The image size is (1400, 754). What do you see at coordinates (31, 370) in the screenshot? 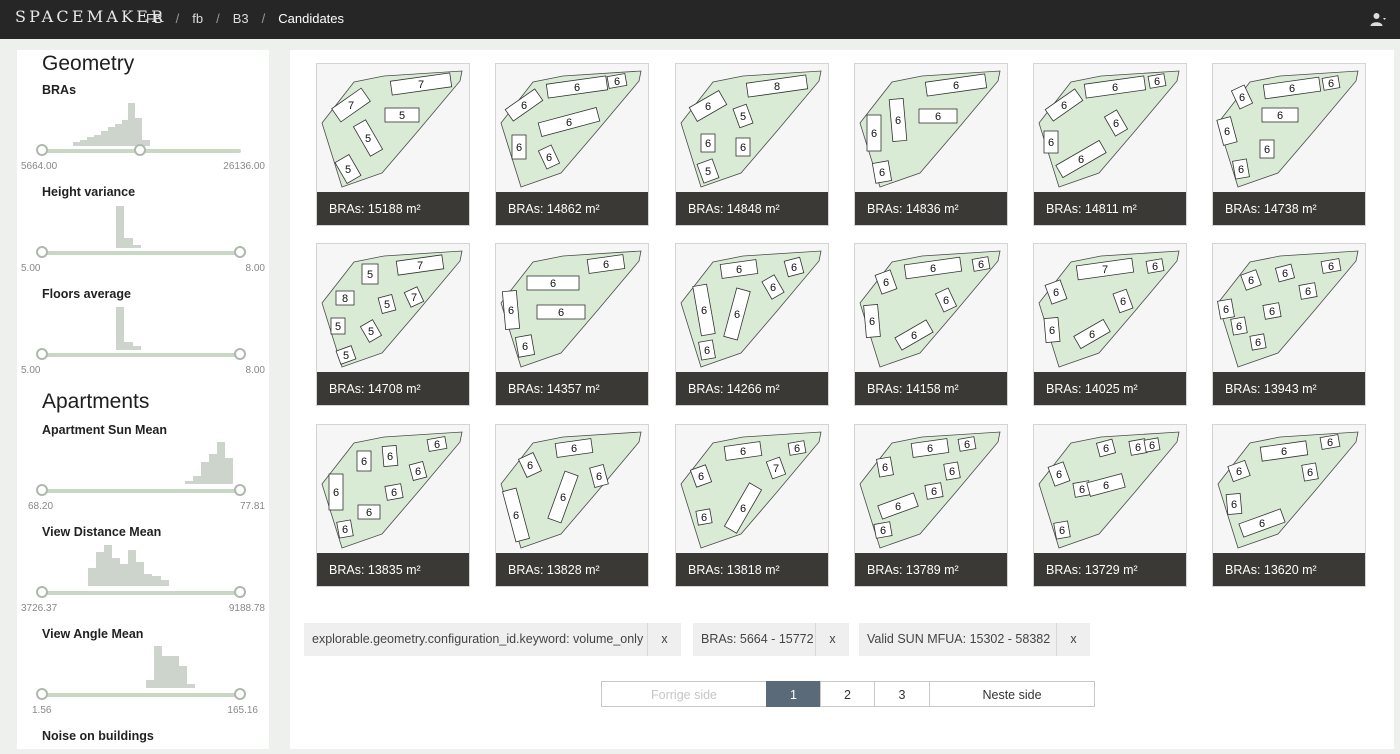
I see `slider-min-value: 5.00` at bounding box center [31, 370].